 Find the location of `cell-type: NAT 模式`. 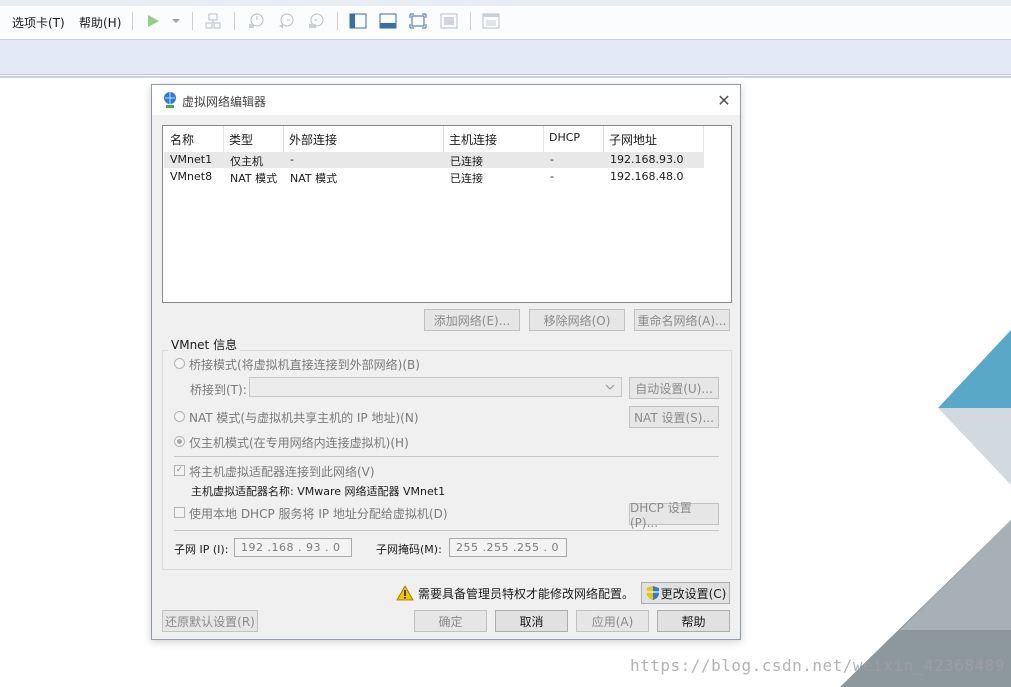

cell-type: NAT 模式 is located at coordinates (254, 178).